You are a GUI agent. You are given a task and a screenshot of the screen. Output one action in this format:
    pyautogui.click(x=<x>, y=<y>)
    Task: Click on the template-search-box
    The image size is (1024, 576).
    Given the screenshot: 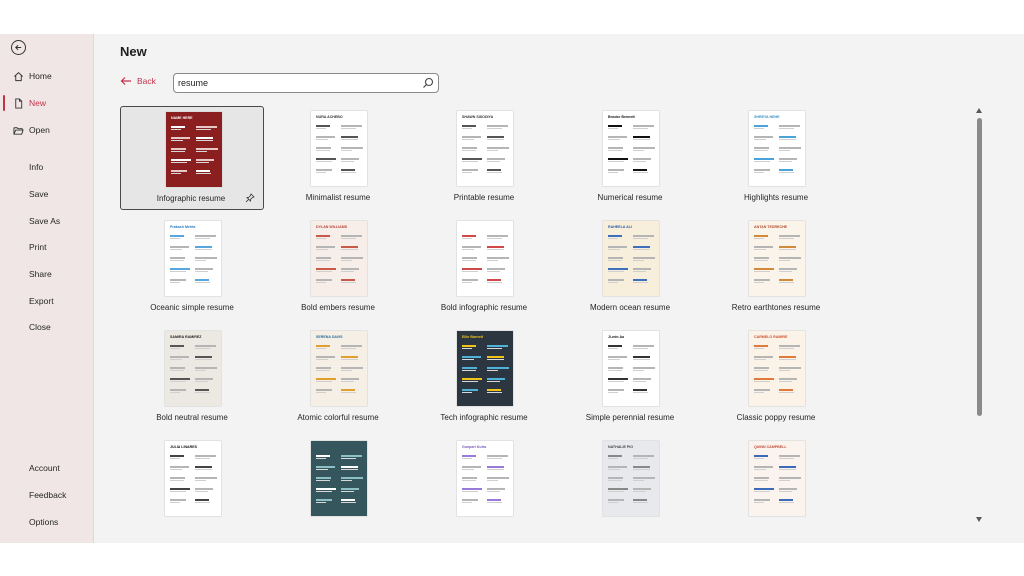 What is the action you would take?
    pyautogui.click(x=306, y=83)
    